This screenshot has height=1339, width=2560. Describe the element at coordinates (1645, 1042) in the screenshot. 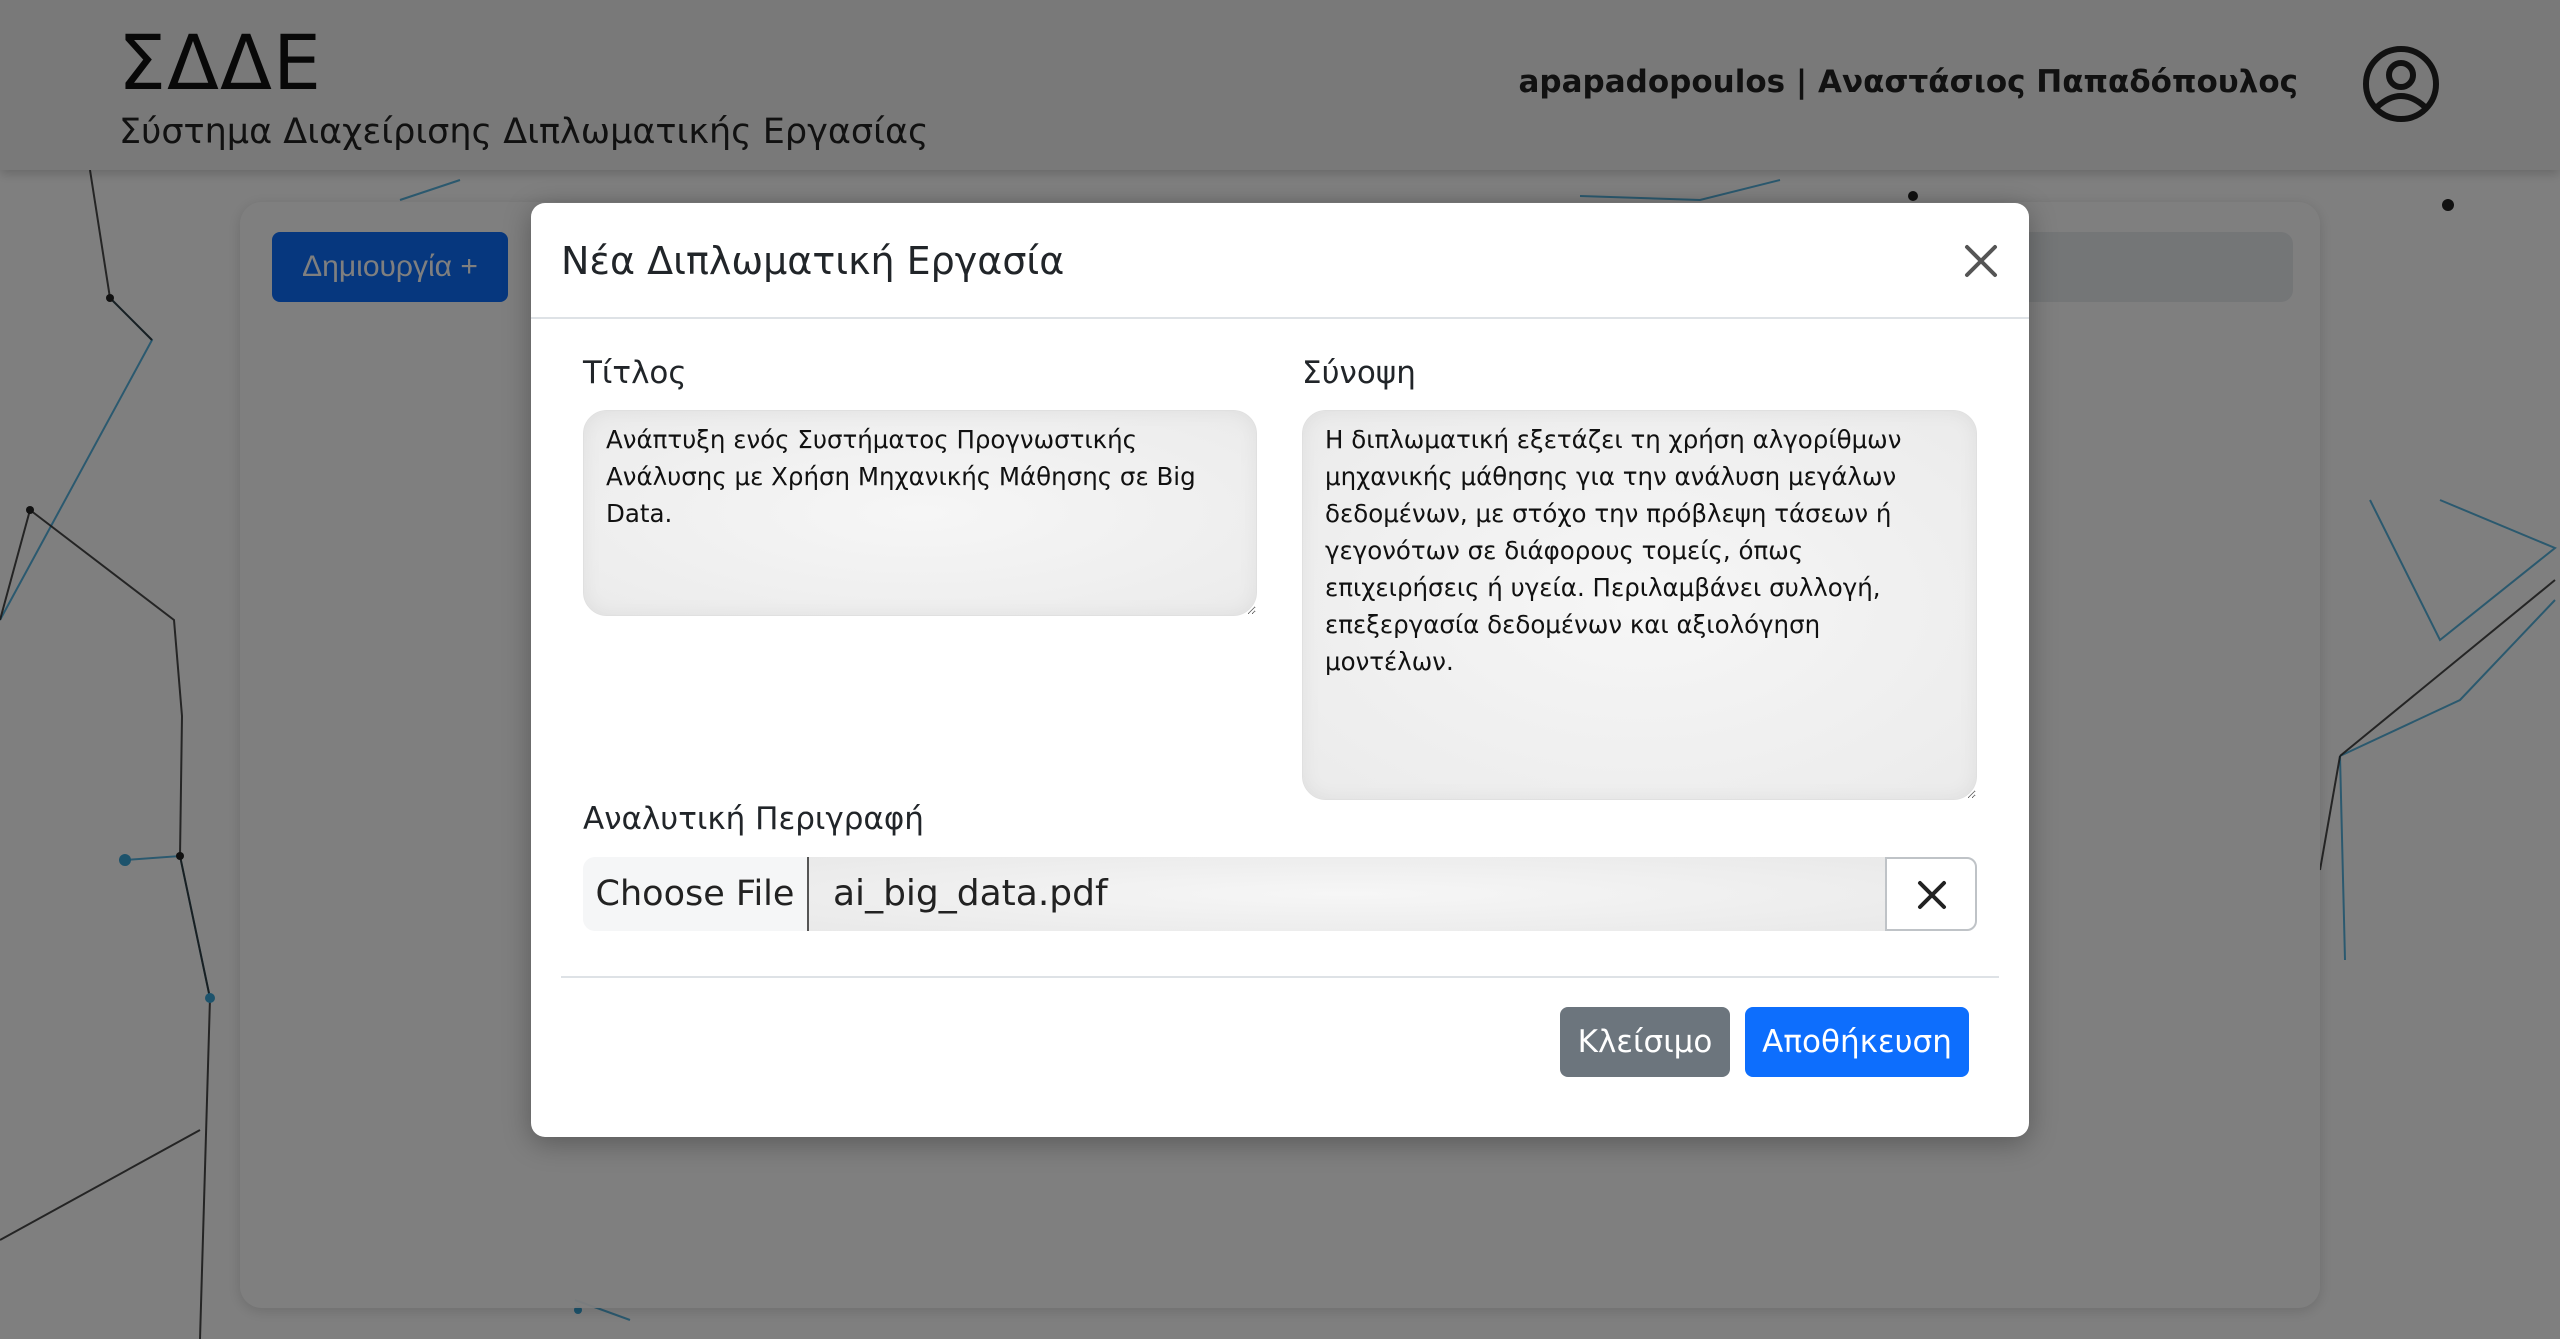

I see `close-button: Κλείσιμο` at that location.